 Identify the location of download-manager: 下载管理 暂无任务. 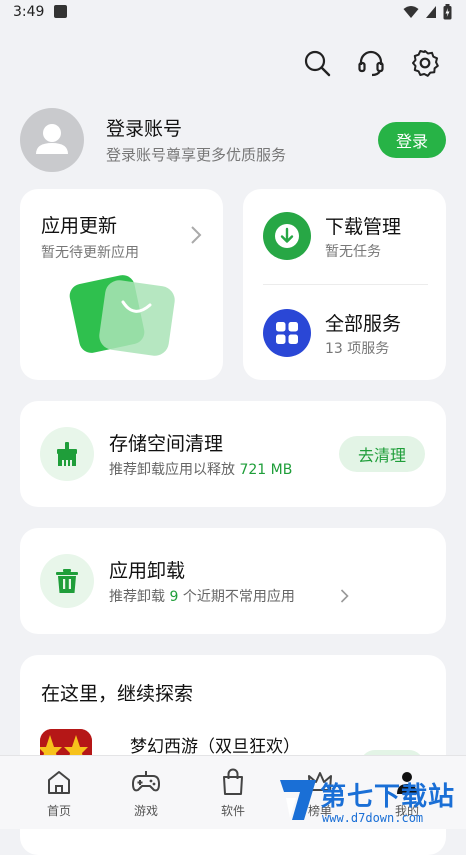
(348, 235).